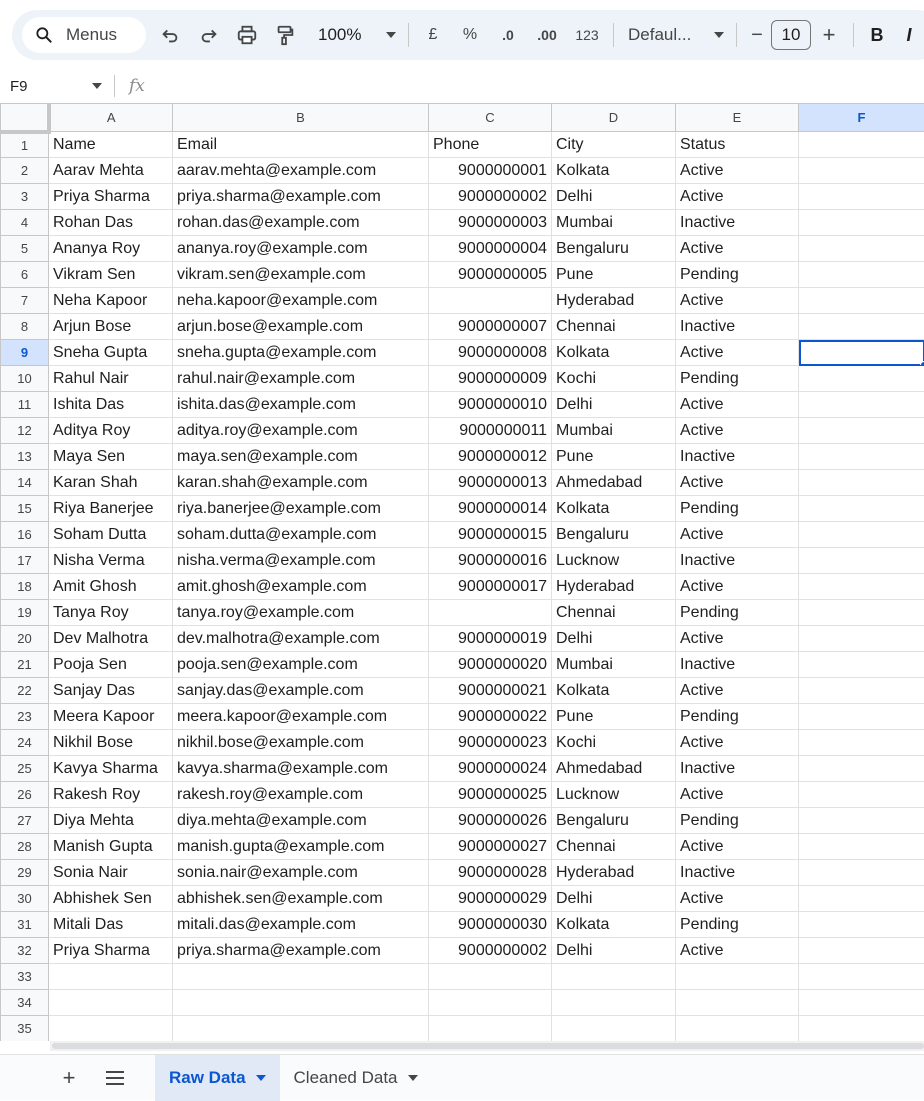  I want to click on cell-c33, so click(490, 977).